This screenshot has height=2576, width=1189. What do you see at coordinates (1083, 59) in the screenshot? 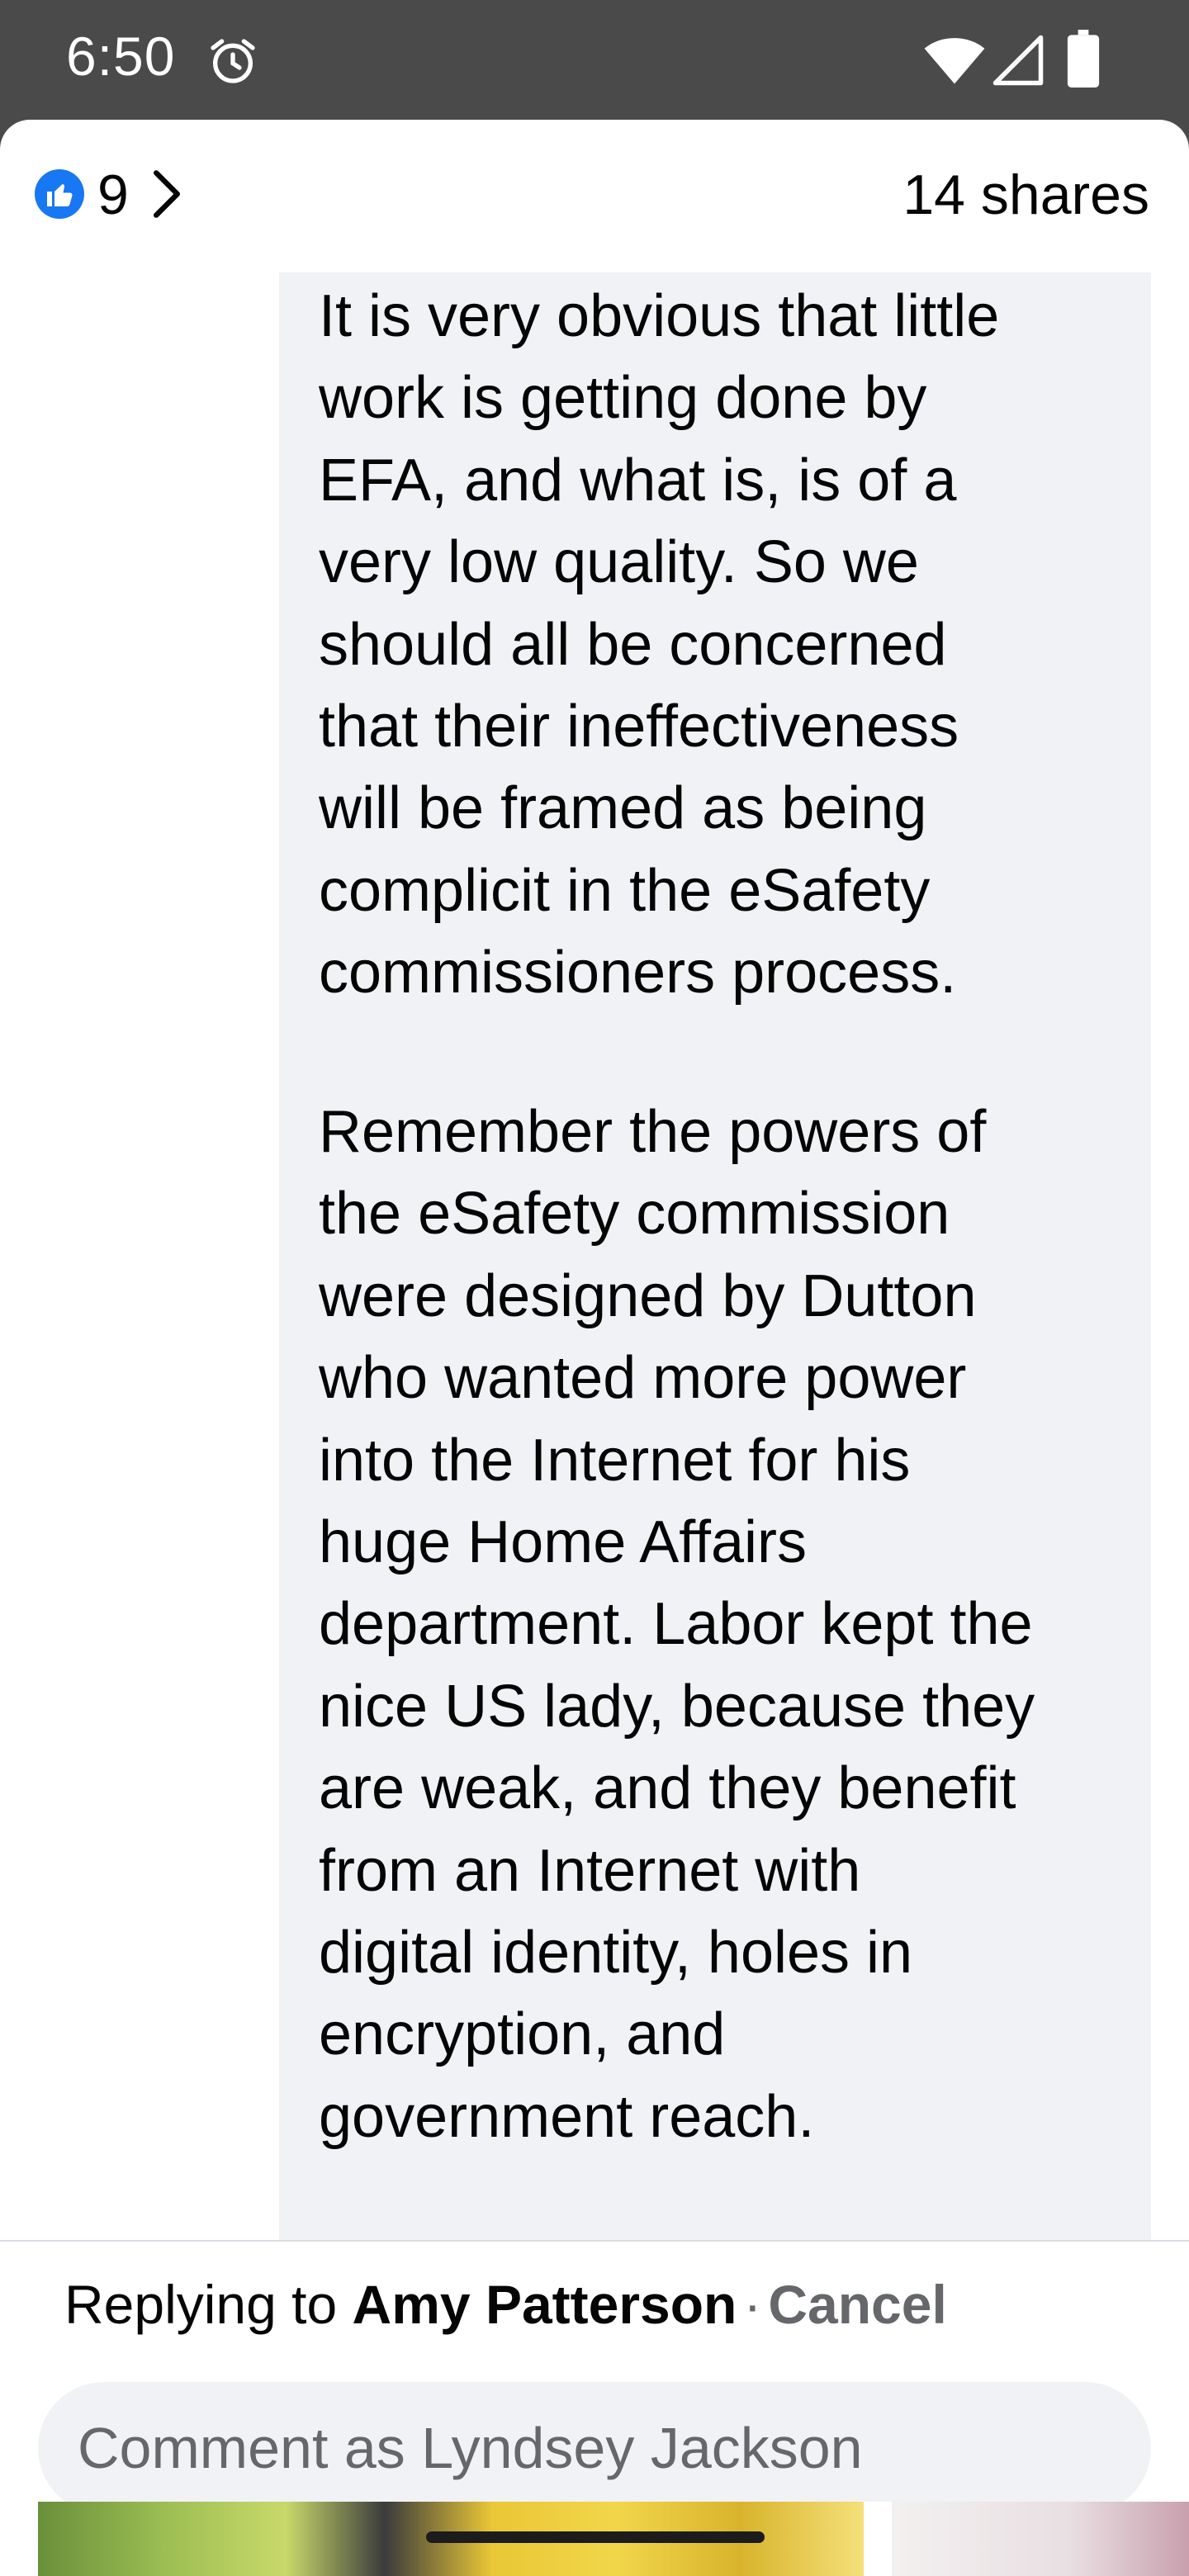
I see `battery-icon` at bounding box center [1083, 59].